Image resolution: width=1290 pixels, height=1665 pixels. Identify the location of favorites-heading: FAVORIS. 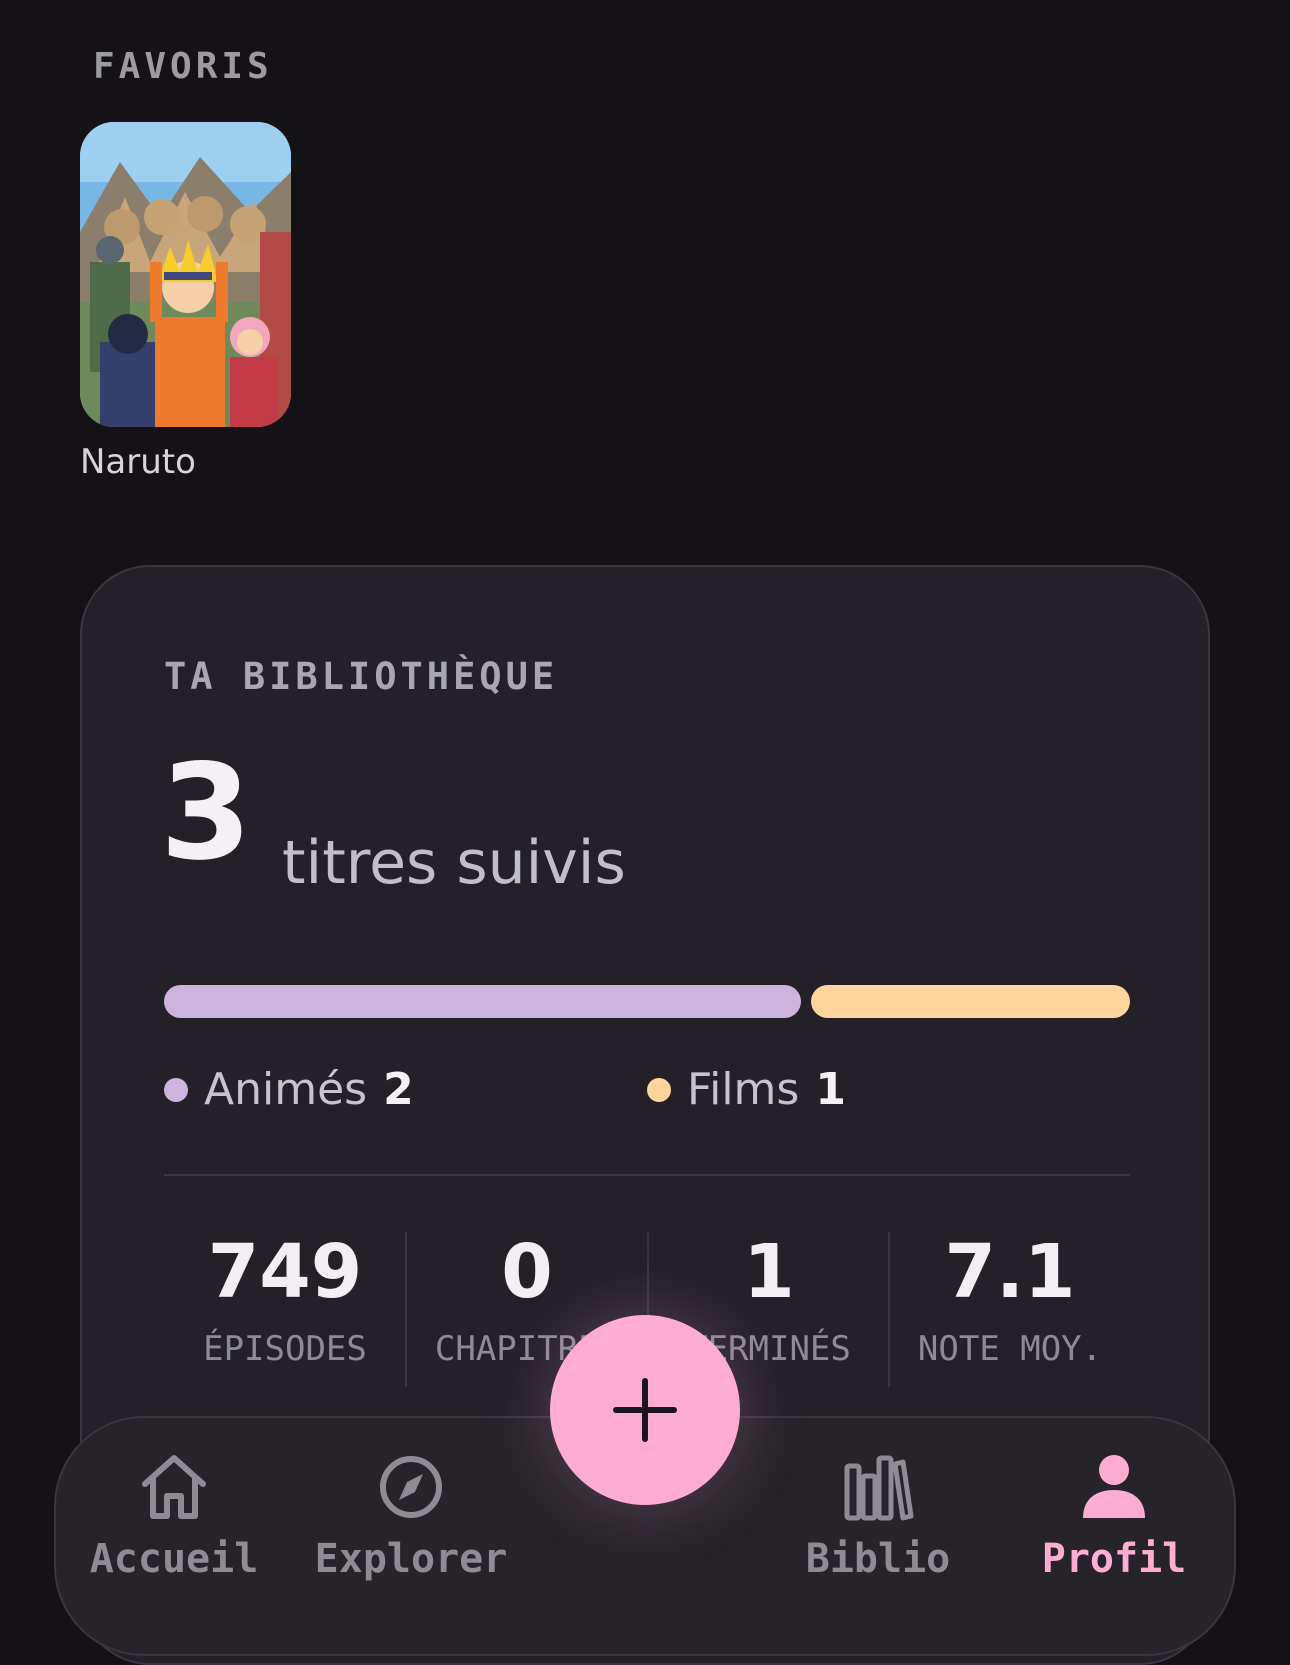
(183, 66).